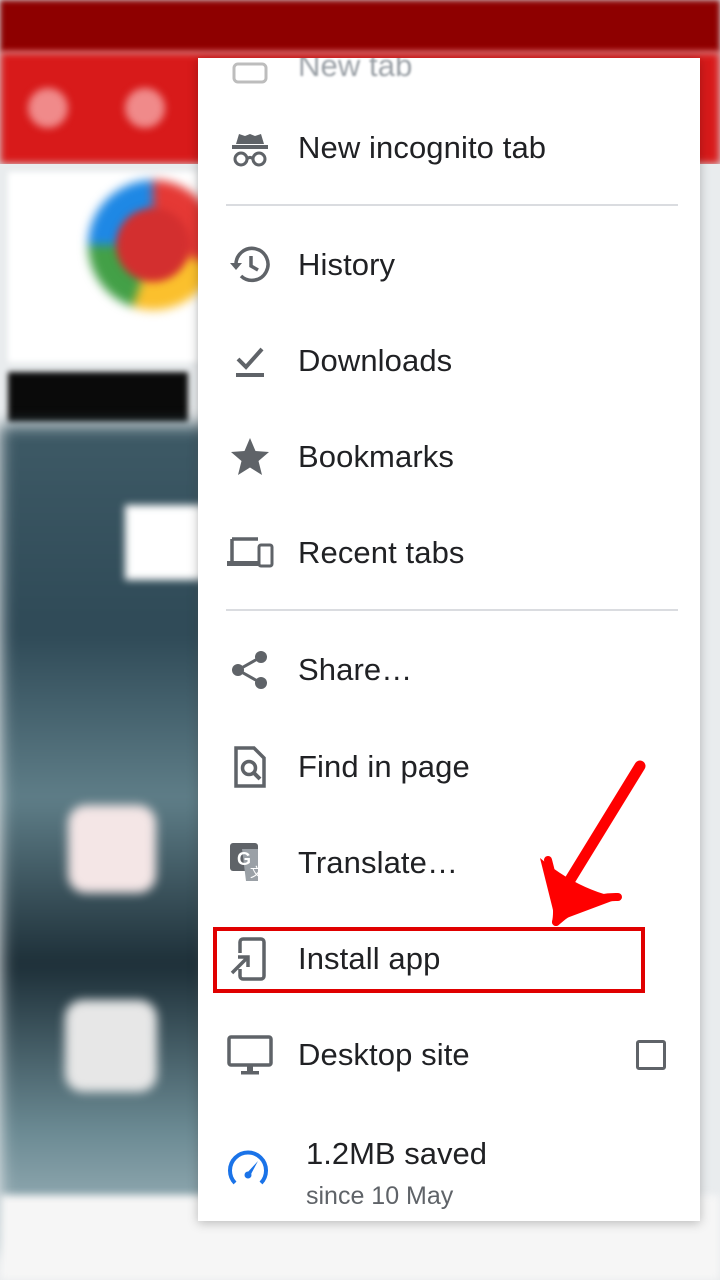 The height and width of the screenshot is (1280, 720). Describe the element at coordinates (250, 767) in the screenshot. I see `find-in-page-icon` at that location.